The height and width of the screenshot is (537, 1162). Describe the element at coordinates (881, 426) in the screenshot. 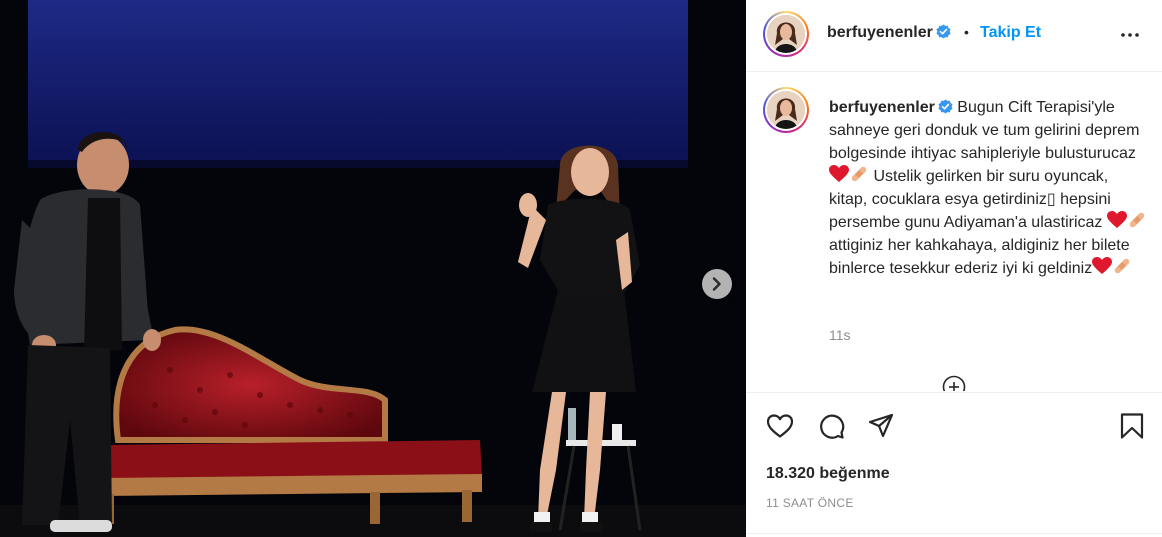

I see `send-icon` at that location.